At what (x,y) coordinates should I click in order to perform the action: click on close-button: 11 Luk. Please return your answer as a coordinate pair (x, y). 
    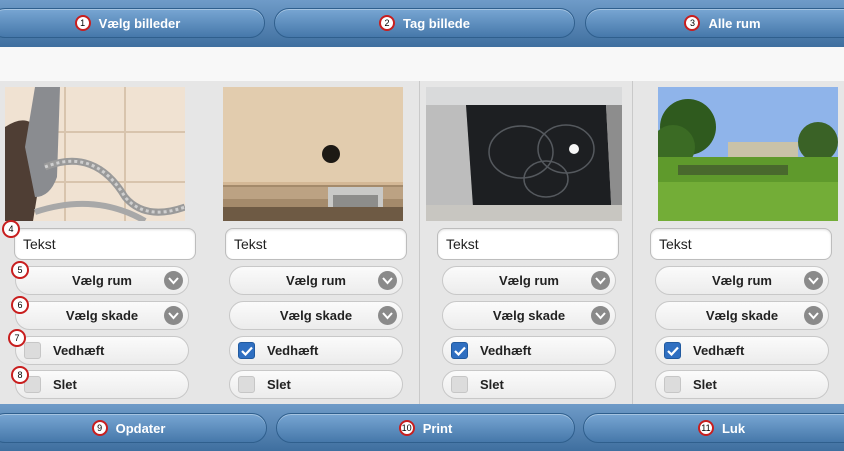
    Looking at the image, I should click on (713, 428).